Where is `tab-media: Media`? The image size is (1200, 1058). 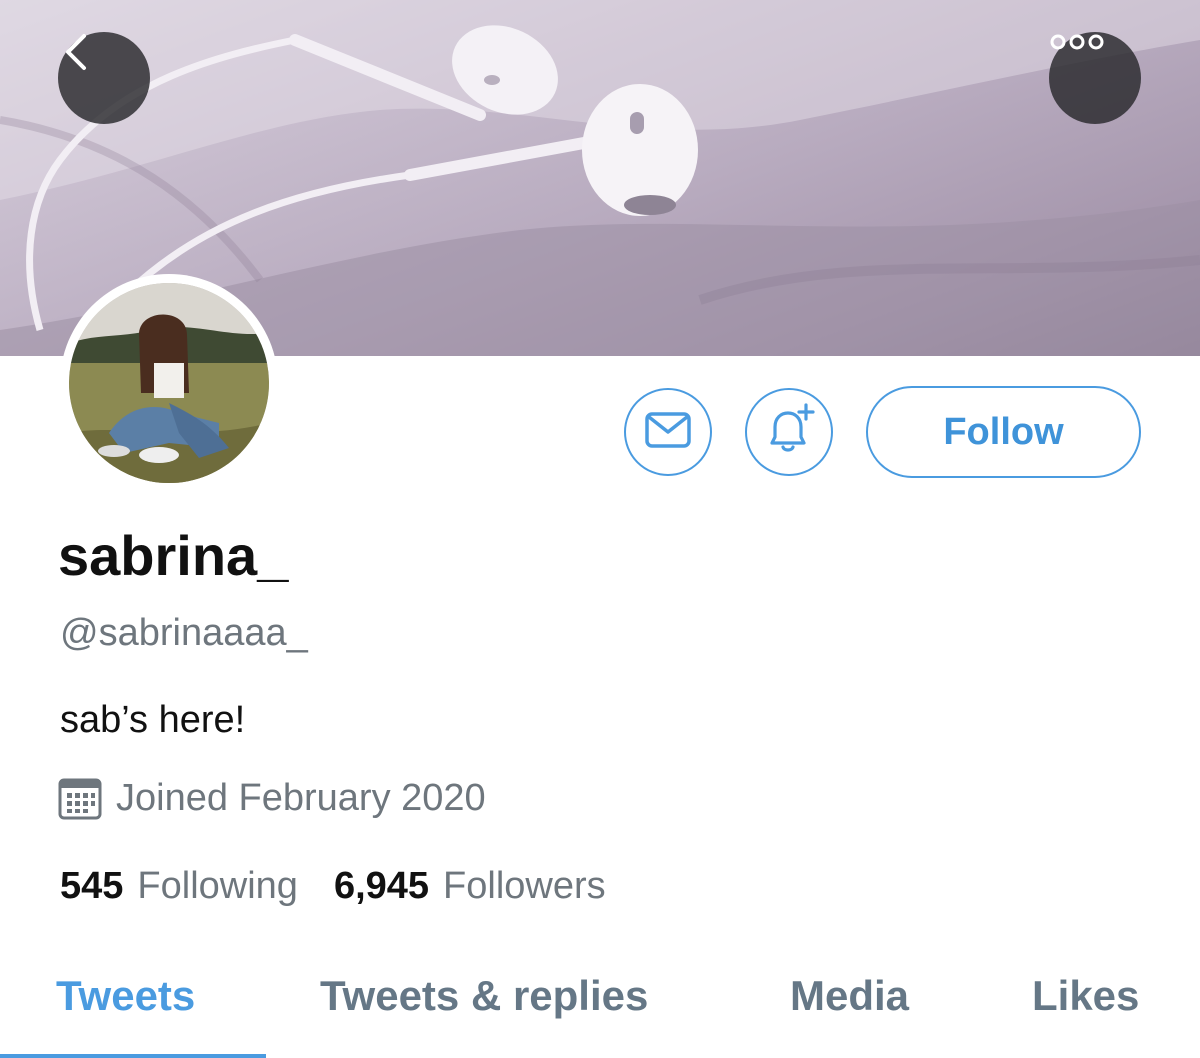
tab-media: Media is located at coordinates (849, 996).